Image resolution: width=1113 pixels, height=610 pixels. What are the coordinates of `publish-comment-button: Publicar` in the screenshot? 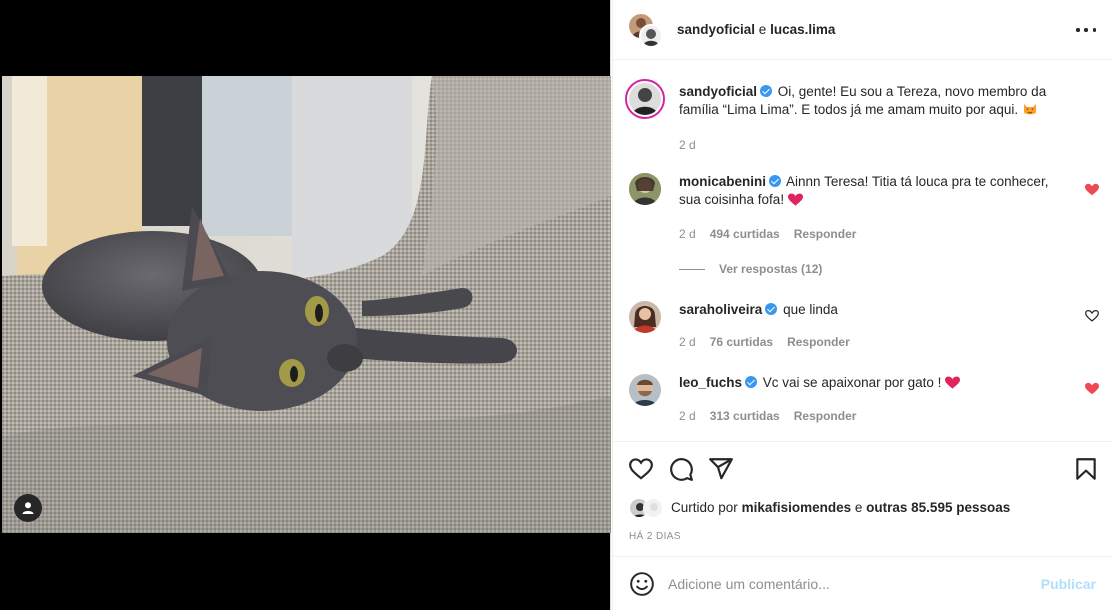 It's located at (1068, 584).